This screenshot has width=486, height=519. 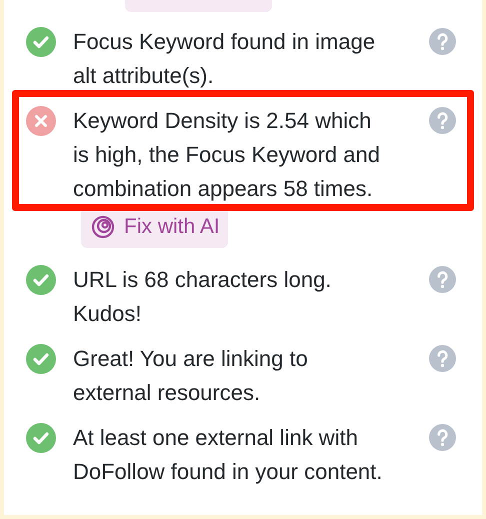 I want to click on check-message: URL is 68 characters long. Kudos!, so click(x=202, y=297).